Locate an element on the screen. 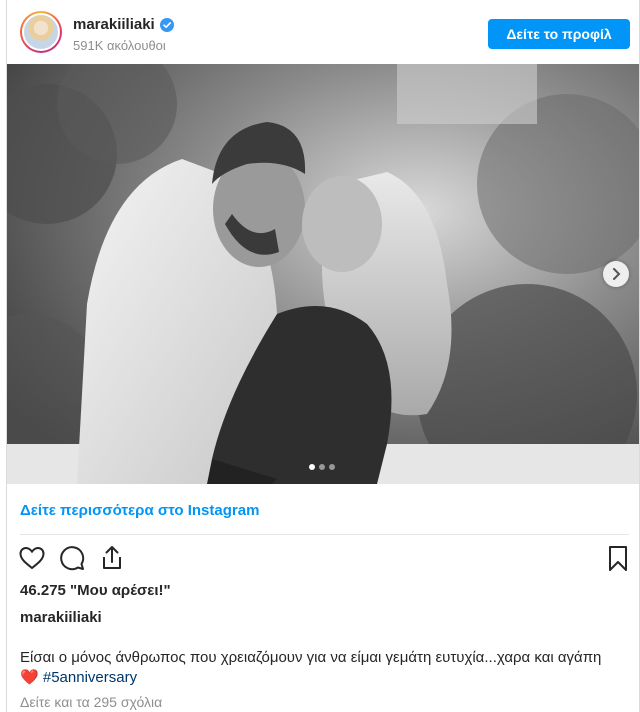 The height and width of the screenshot is (712, 640). verified-icon is located at coordinates (166, 24).